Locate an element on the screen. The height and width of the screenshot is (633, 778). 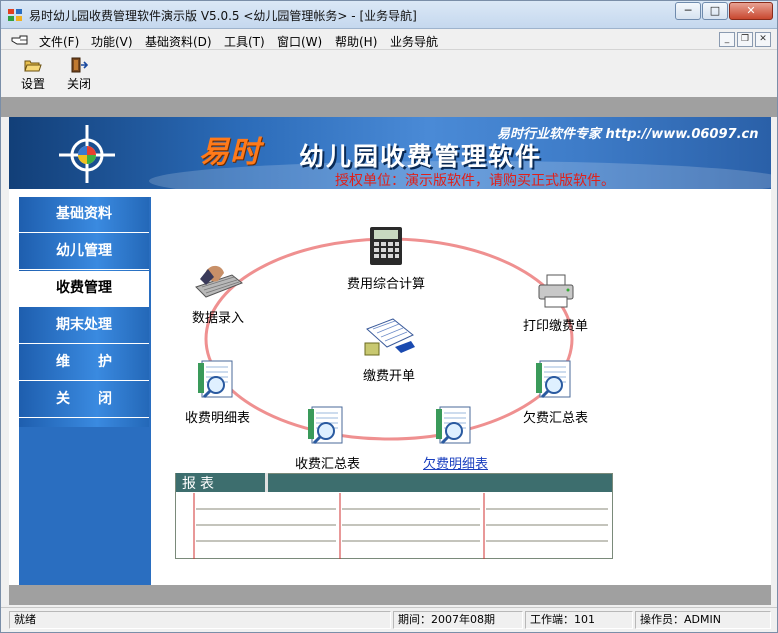
fee-calculation-label: 费用综合计算 is located at coordinates (386, 284).